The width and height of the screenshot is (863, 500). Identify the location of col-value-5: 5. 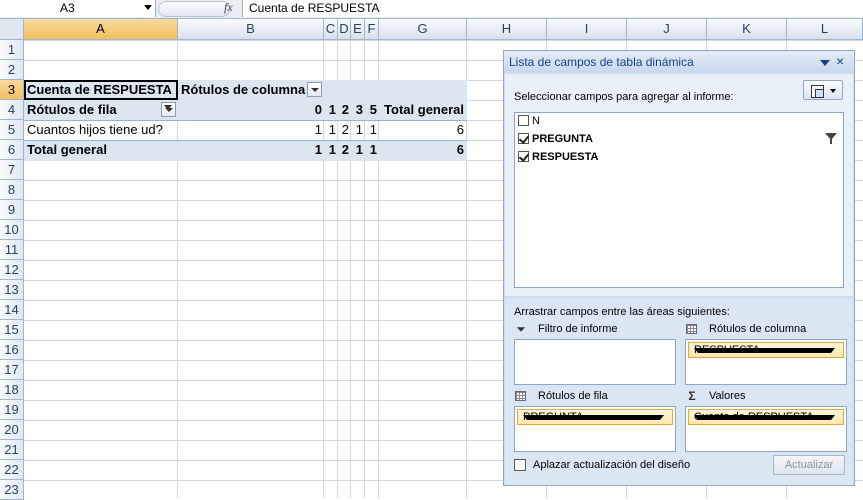
(373, 109).